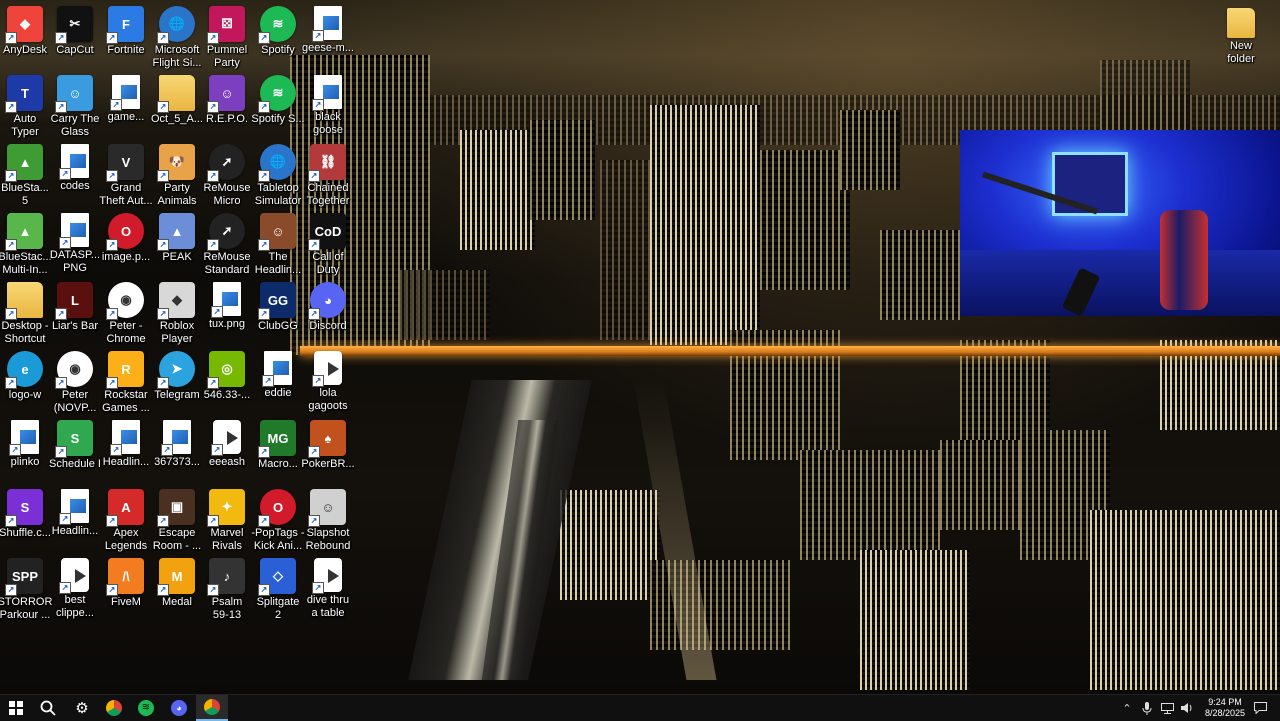  Describe the element at coordinates (125, 301) in the screenshot. I see `chrome-icon: ◉ ↗` at that location.